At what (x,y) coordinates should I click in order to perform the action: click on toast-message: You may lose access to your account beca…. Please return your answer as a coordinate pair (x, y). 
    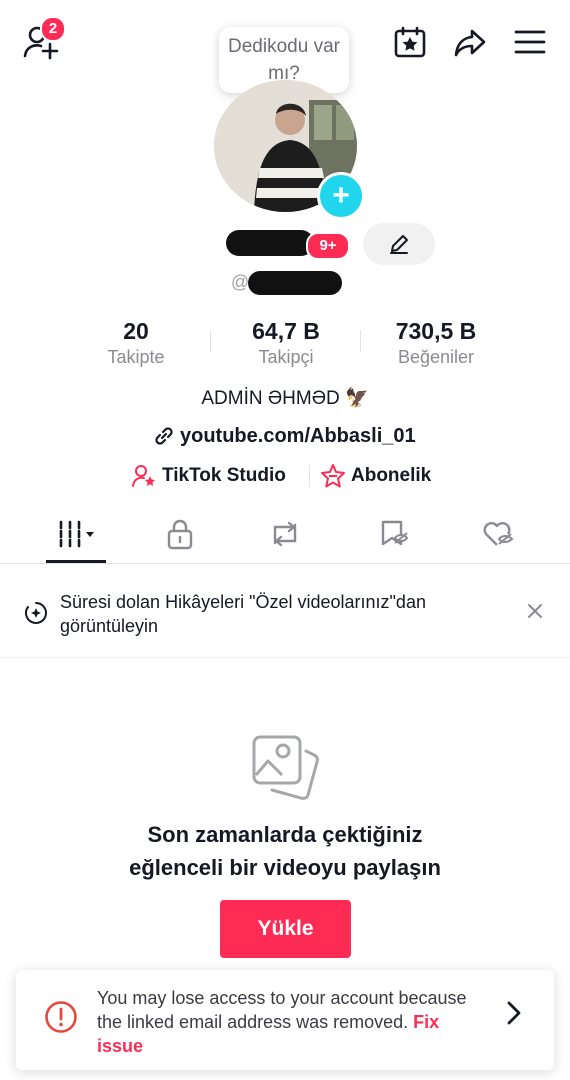
    Looking at the image, I should click on (282, 1022).